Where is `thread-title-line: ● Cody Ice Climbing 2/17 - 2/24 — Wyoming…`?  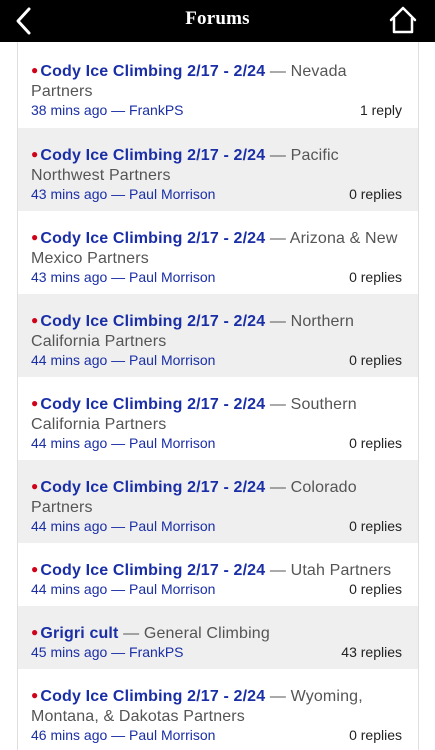
thread-title-line: ● Cody Ice Climbing 2/17 - 2/24 — Wyoming… is located at coordinates (216, 707).